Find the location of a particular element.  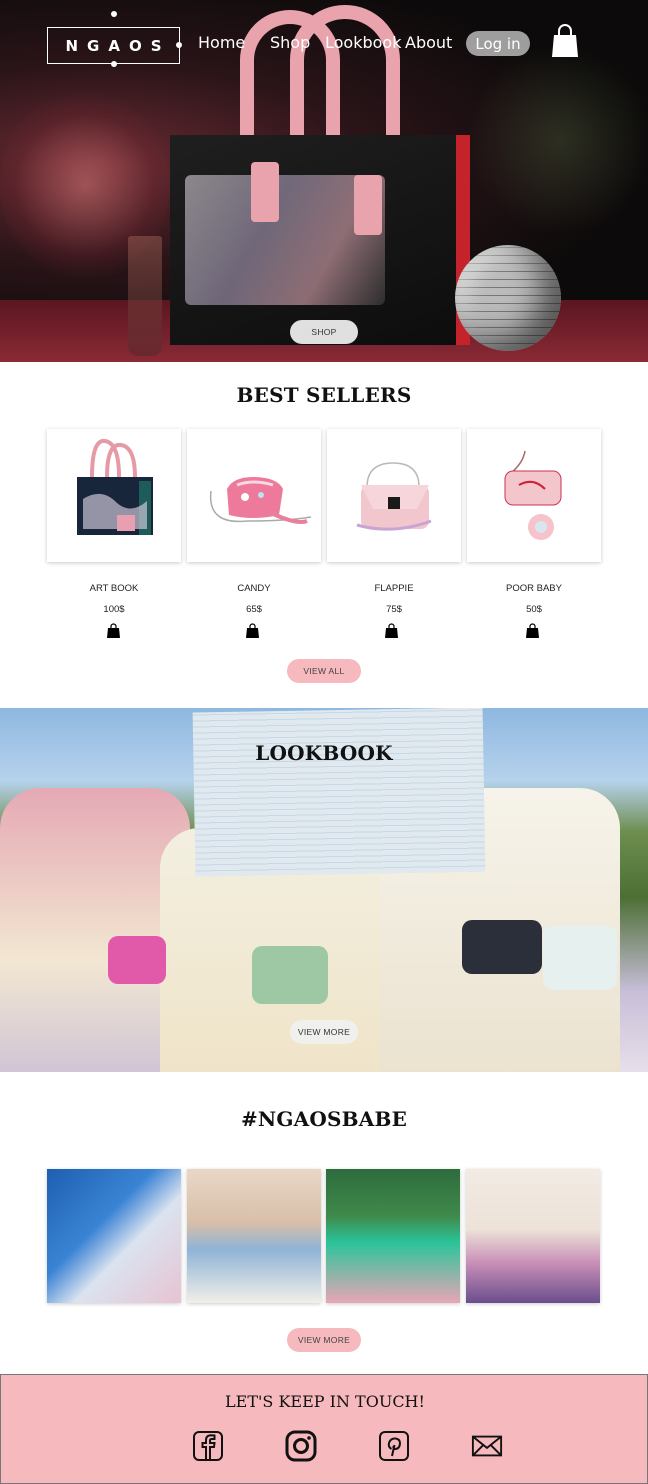

product-name: ART BOOK is located at coordinates (114, 588).